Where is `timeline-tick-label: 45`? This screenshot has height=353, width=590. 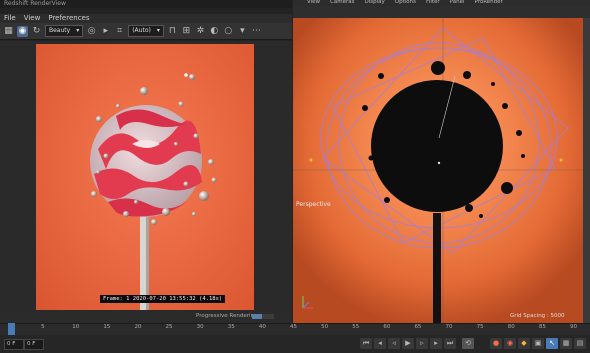 timeline-tick-label: 45 is located at coordinates (293, 327).